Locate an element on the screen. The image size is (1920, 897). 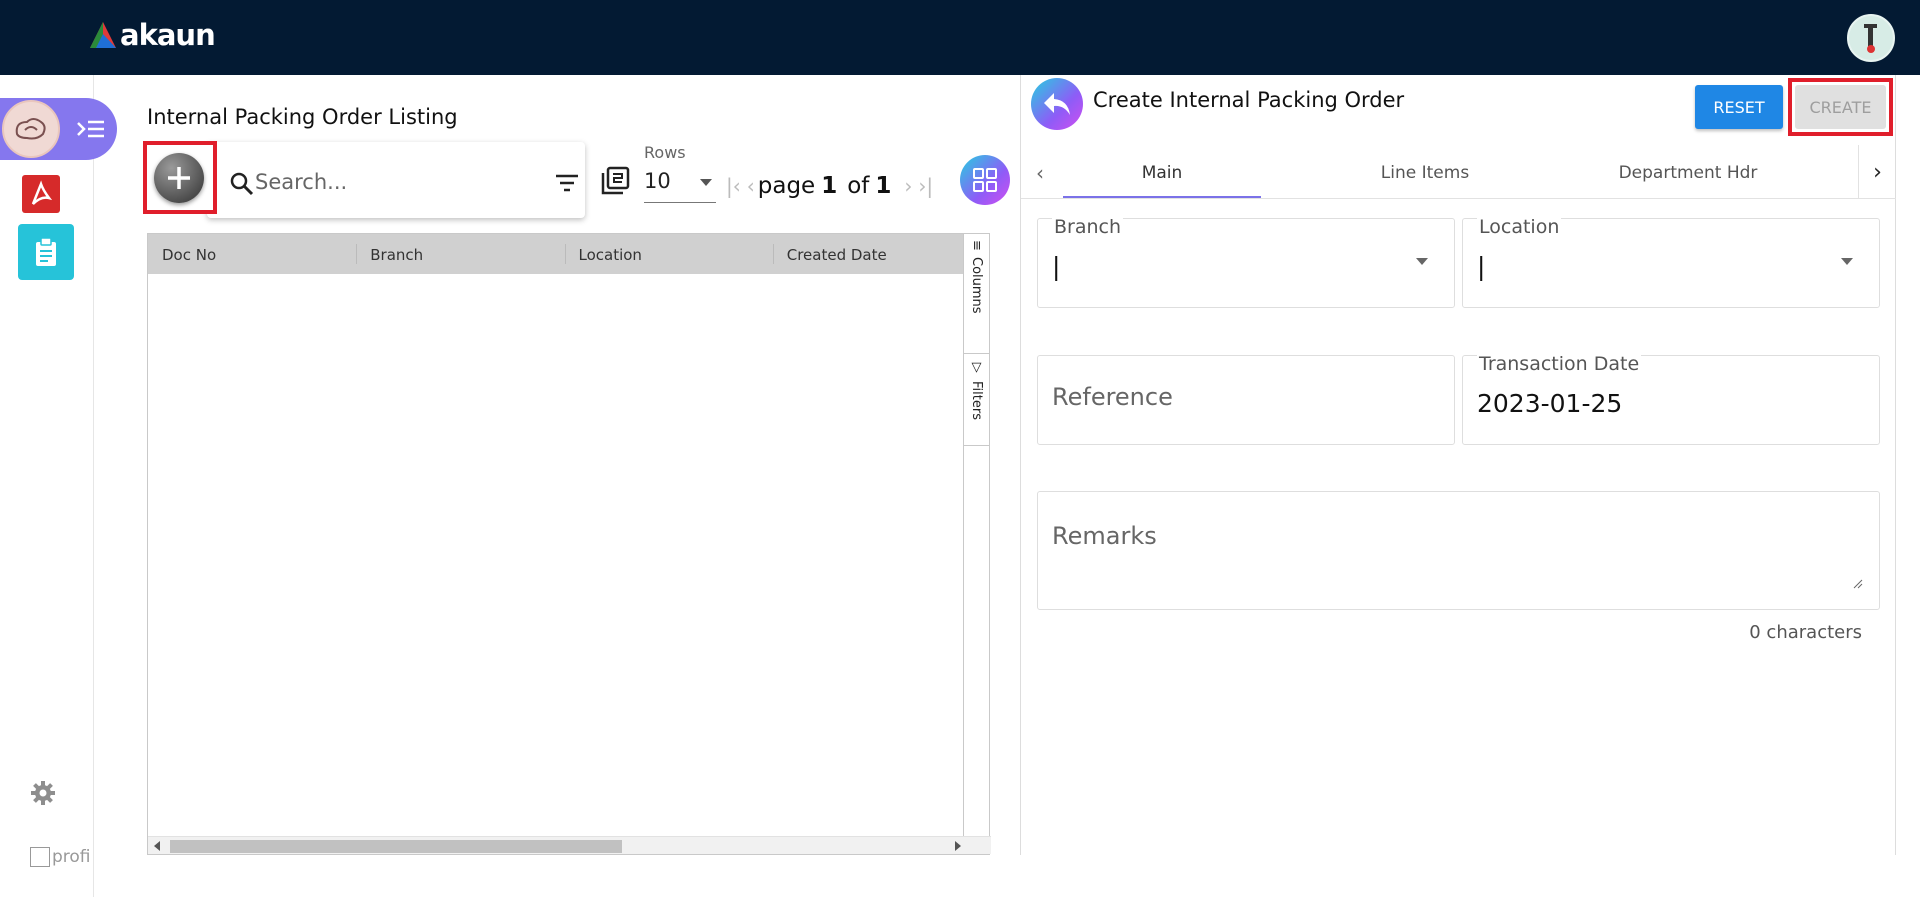
pdf-app-button is located at coordinates (41, 194).